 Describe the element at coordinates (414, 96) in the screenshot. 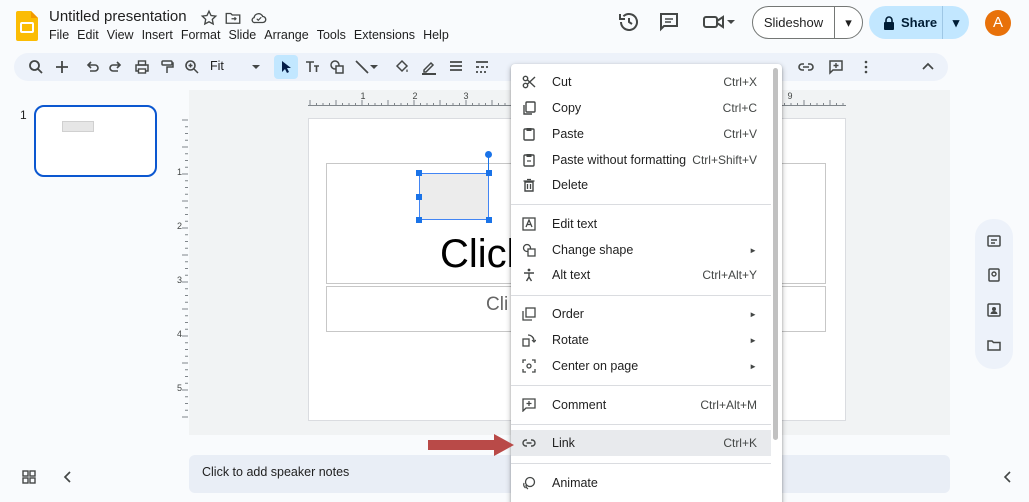

I see `ruler-top-label-2: 2` at that location.